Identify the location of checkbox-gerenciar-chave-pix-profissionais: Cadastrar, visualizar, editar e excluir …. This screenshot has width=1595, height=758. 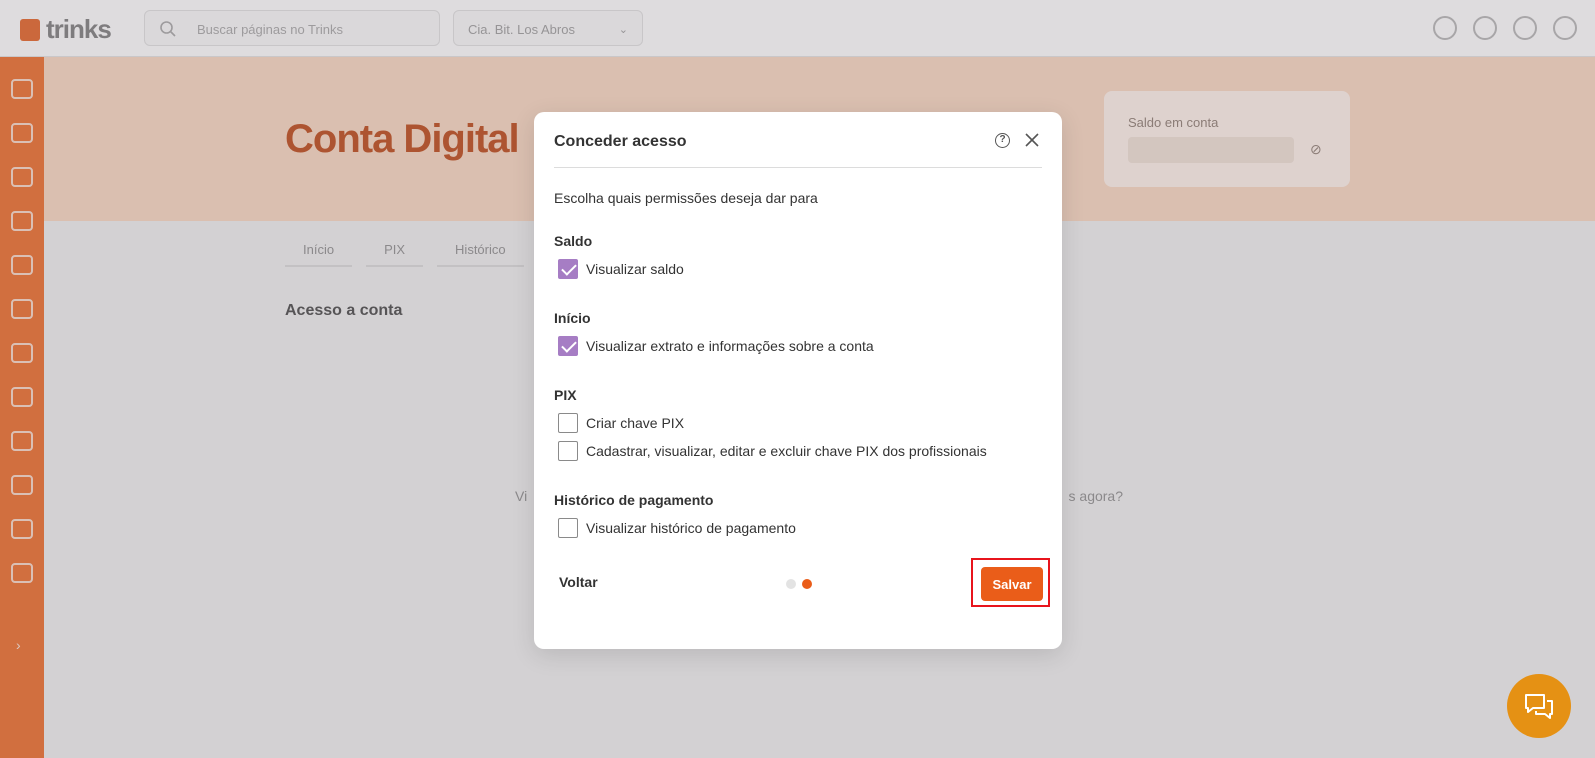
(772, 451).